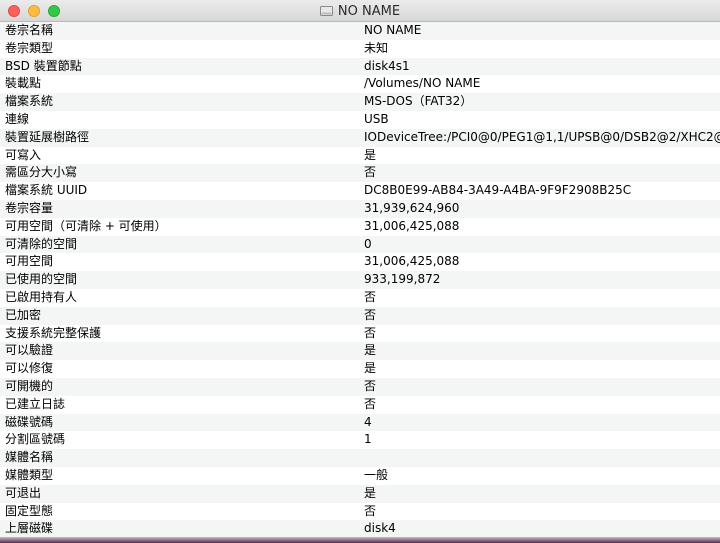 This screenshot has height=543, width=720. I want to click on drive-icon, so click(326, 11).